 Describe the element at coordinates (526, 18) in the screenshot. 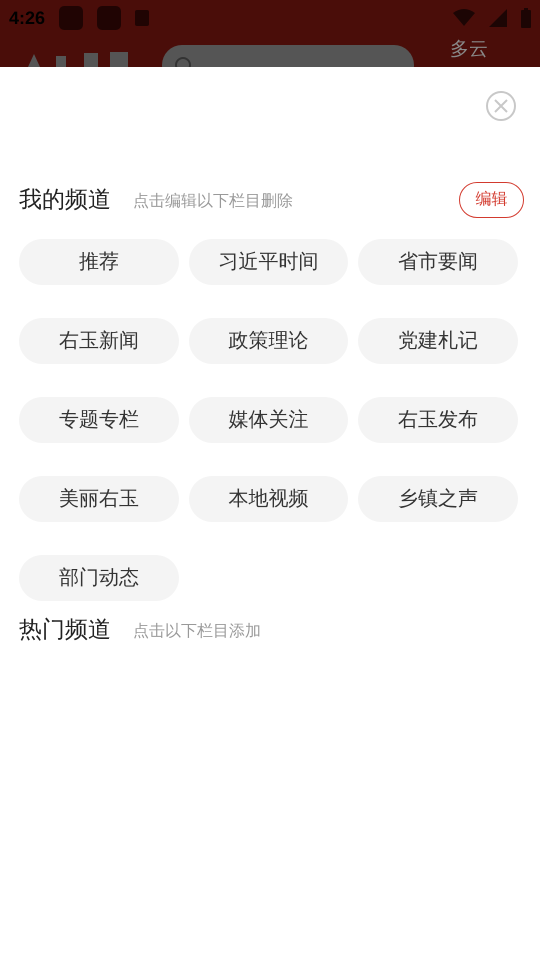

I see `battery-icon` at that location.